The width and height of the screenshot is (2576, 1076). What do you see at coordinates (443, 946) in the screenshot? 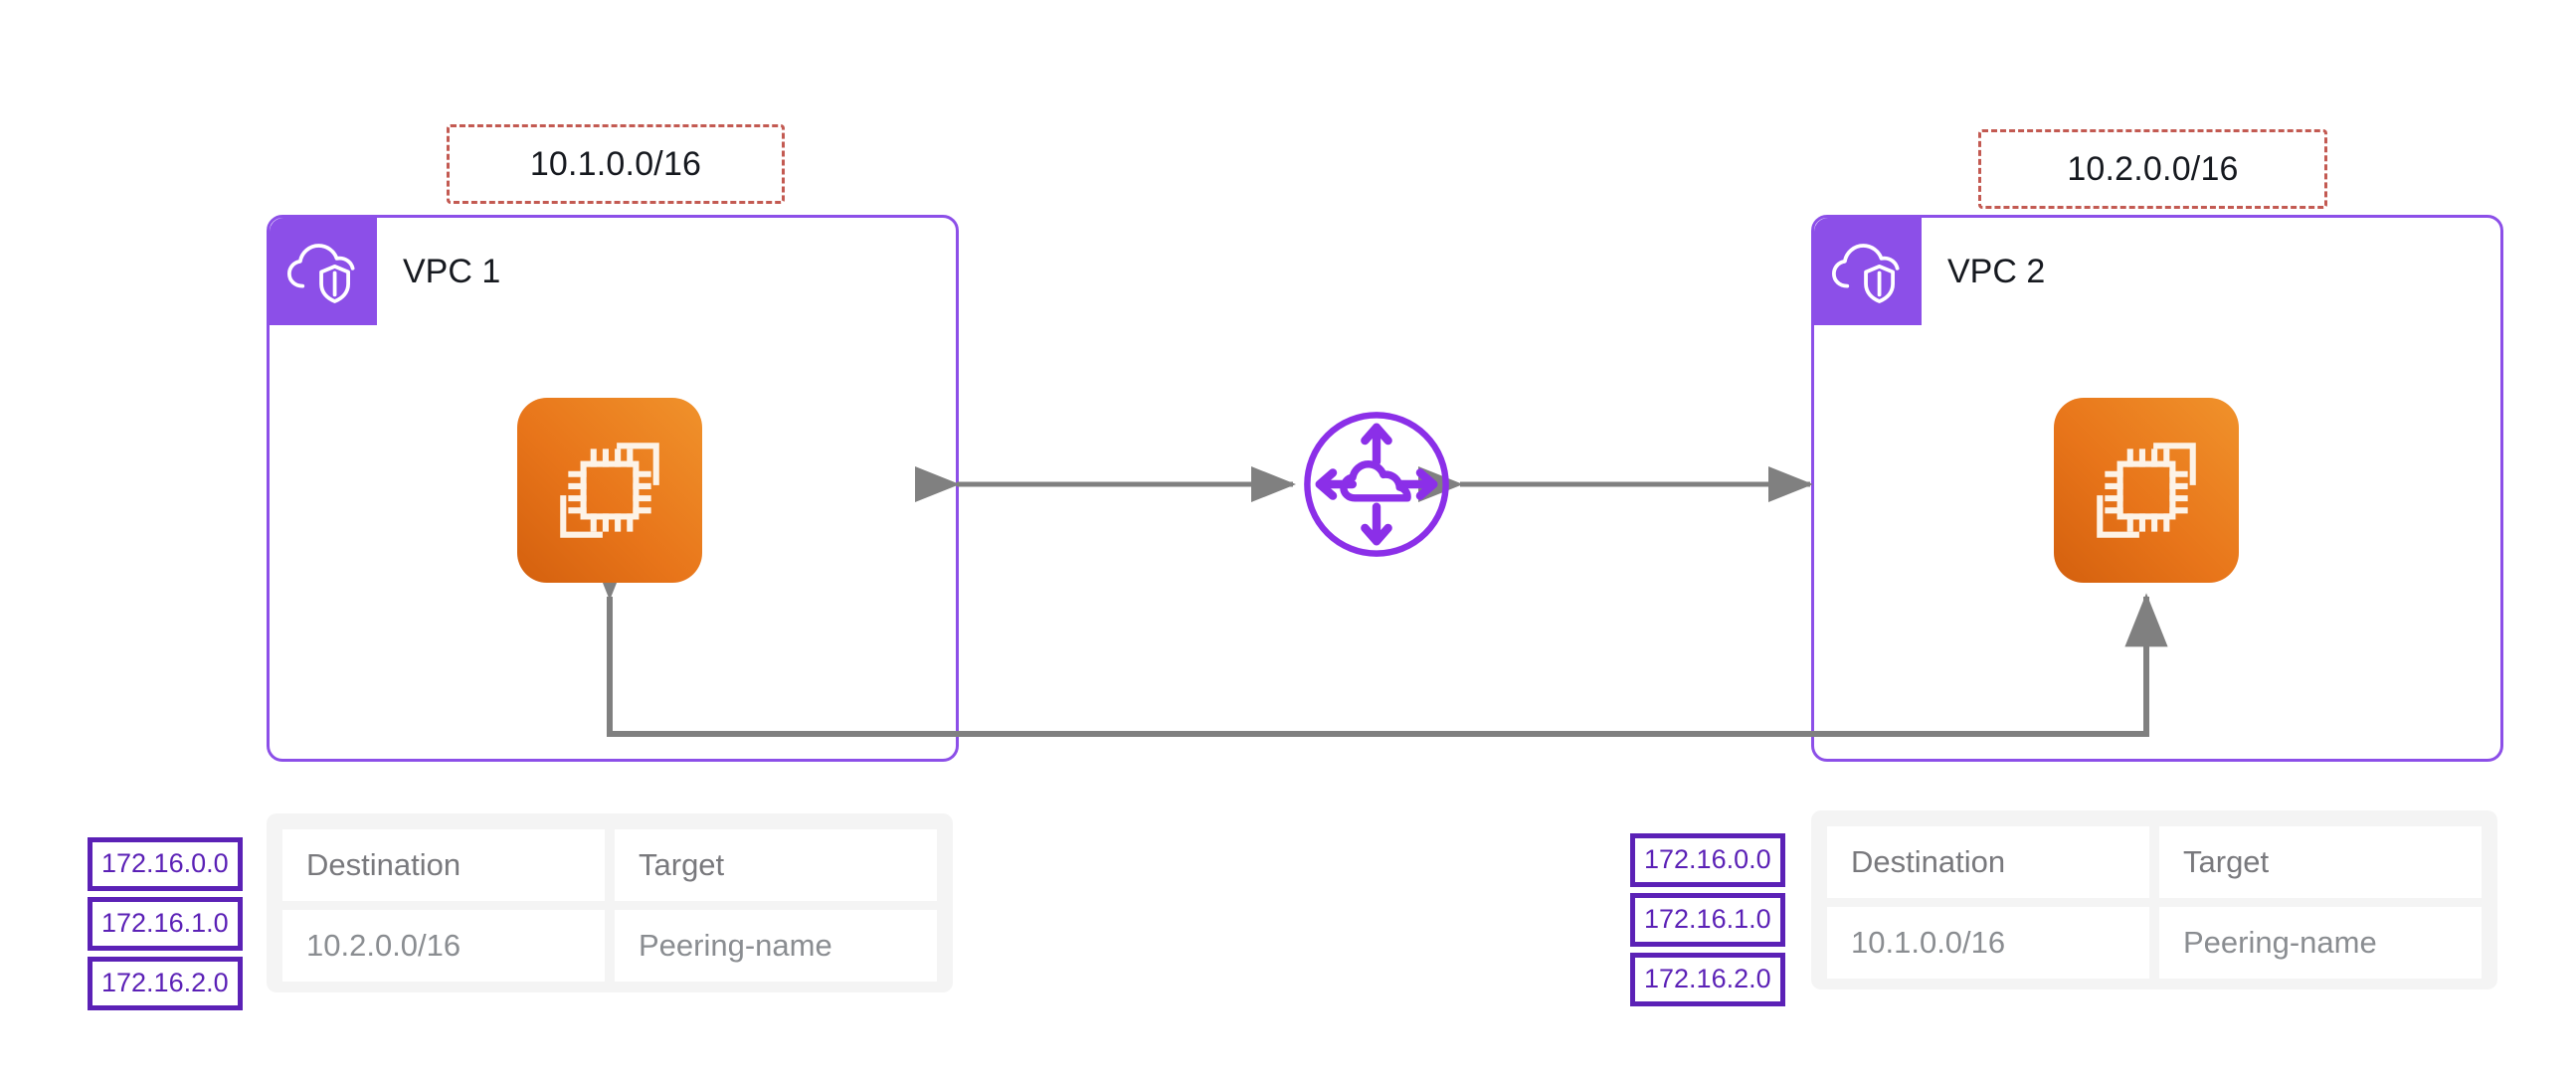
I see `cell-destination: 10.2.0.0/16` at bounding box center [443, 946].